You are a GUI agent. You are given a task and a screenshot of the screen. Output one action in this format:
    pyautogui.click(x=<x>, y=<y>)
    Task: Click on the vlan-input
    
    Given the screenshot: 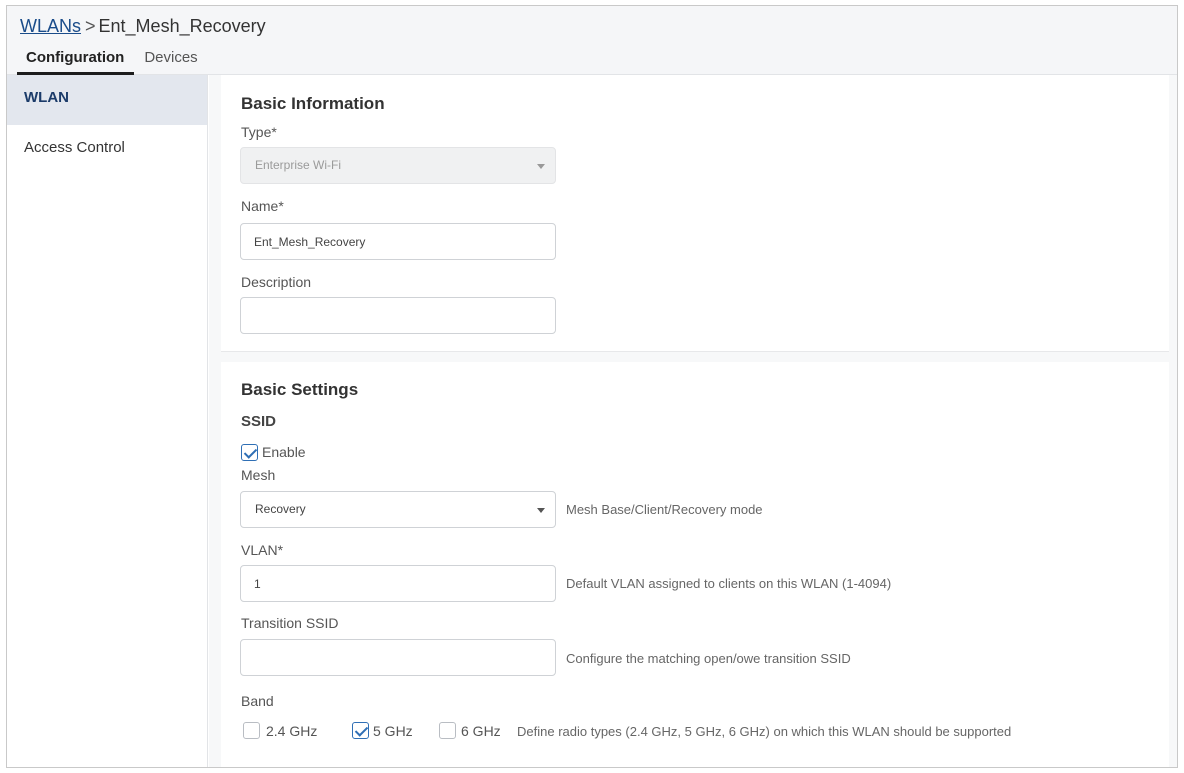 What is the action you would take?
    pyautogui.click(x=398, y=583)
    